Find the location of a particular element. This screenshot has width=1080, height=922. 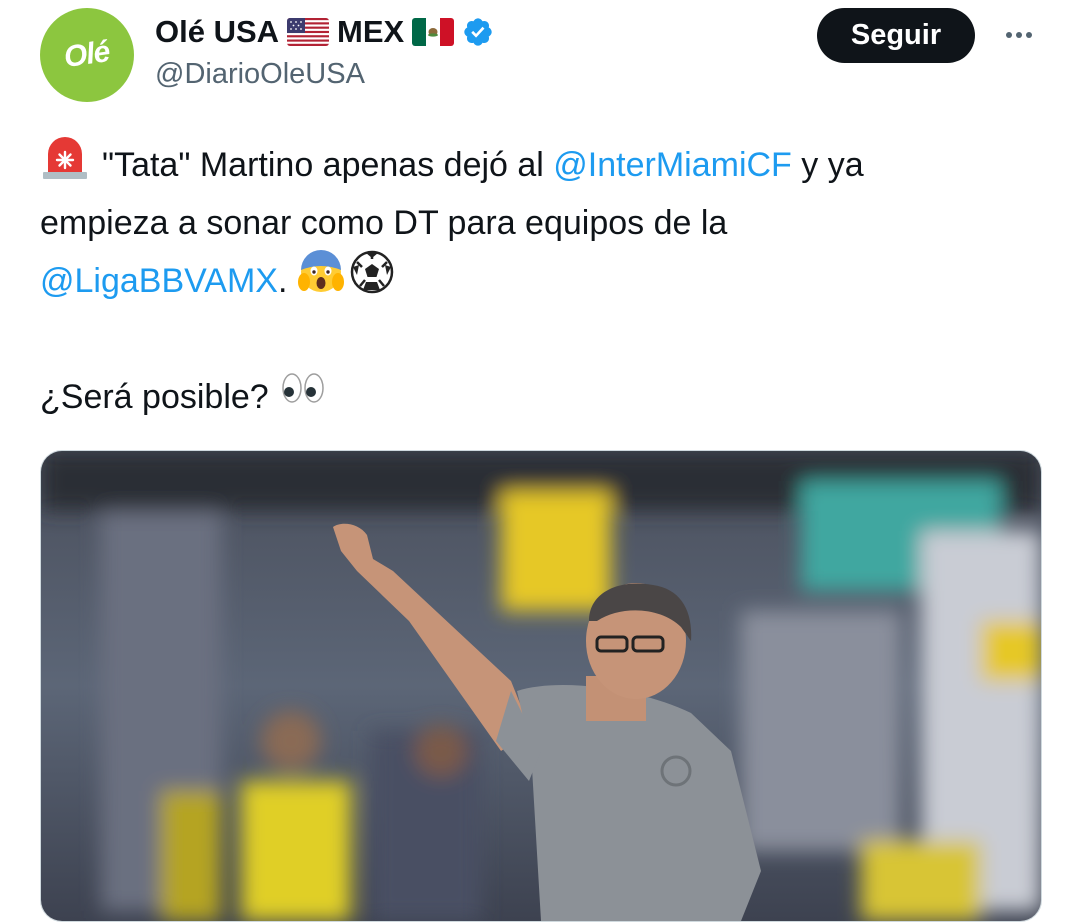

screaming-face-icon is located at coordinates (321, 281).